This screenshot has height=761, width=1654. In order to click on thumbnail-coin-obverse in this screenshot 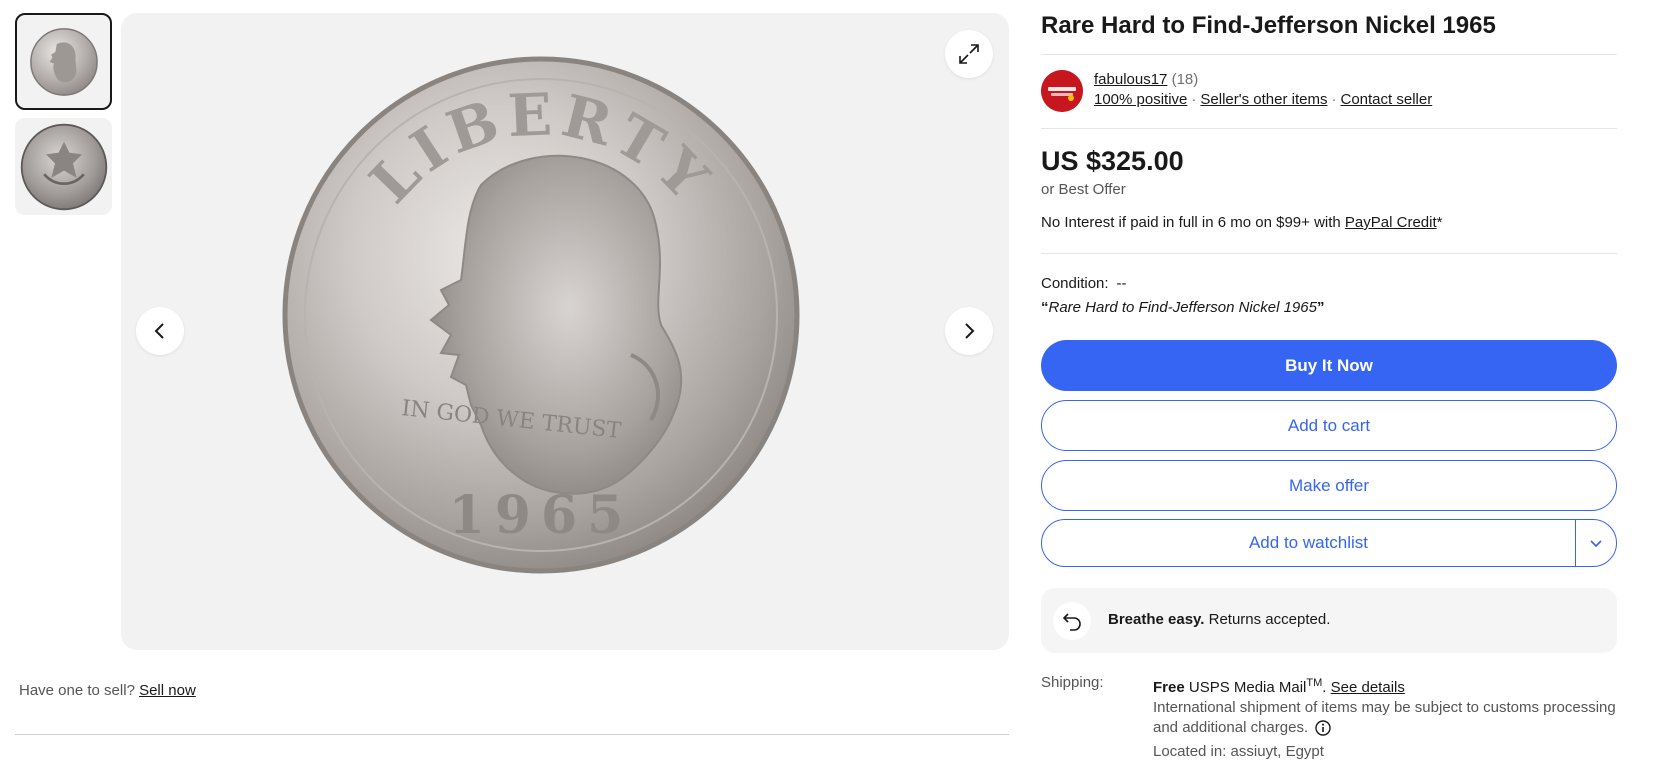, I will do `click(63, 61)`.